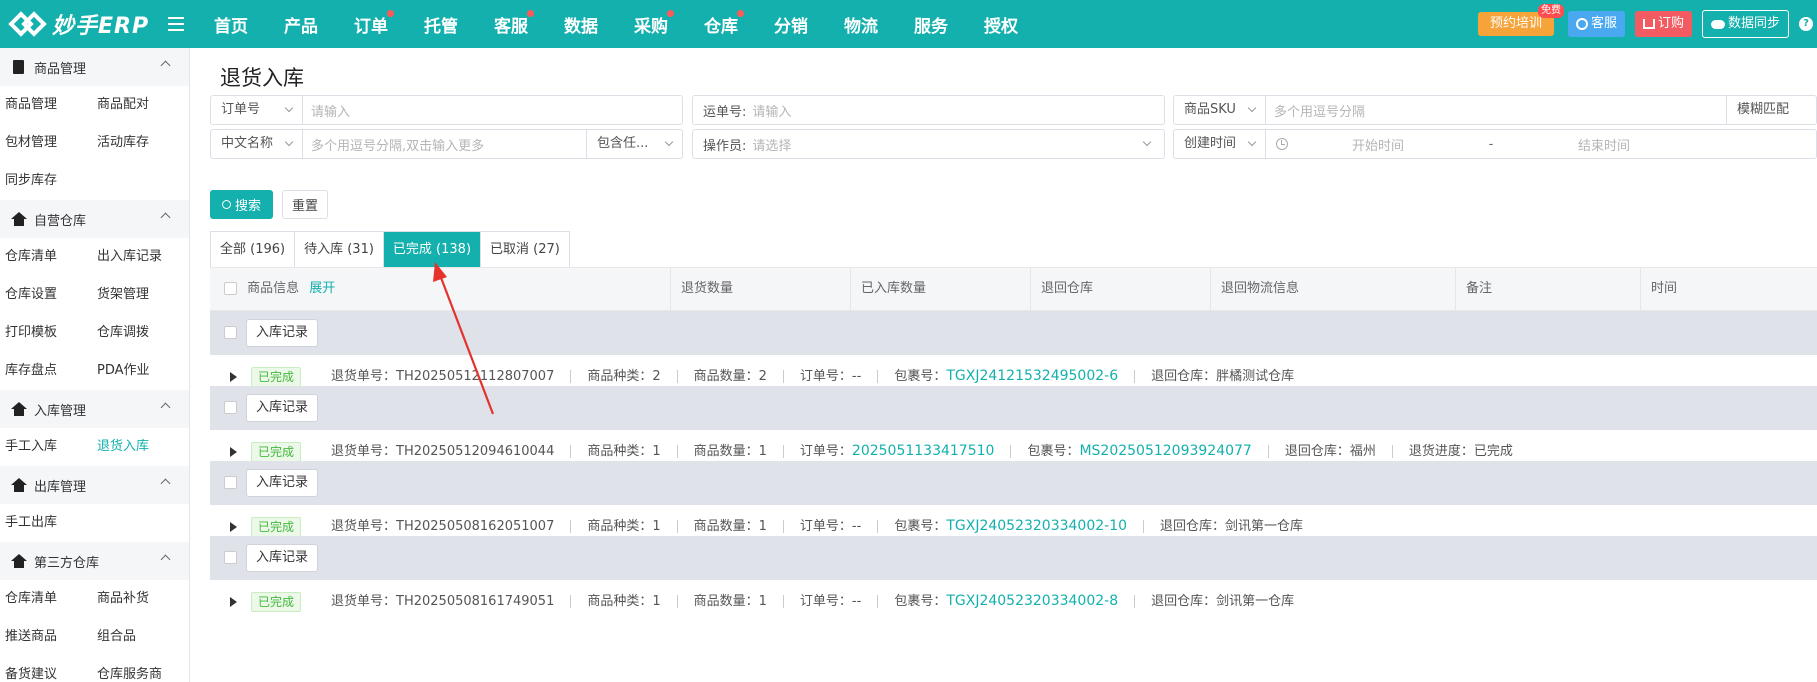 This screenshot has height=682, width=1817. I want to click on waybill-input: 请输入, so click(957, 110).